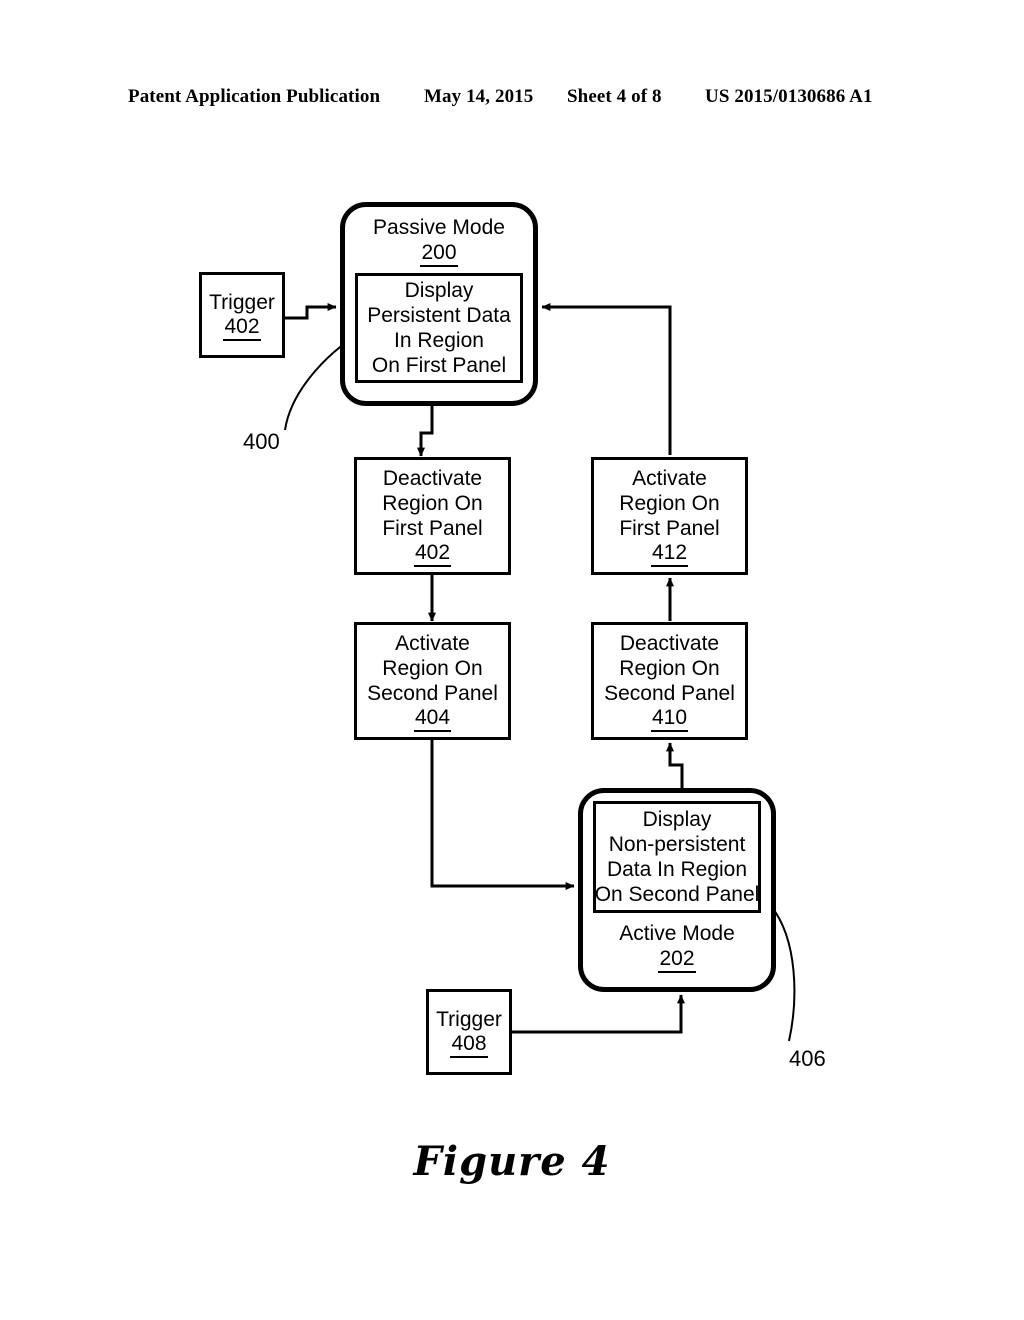  What do you see at coordinates (512, 1161) in the screenshot?
I see `figure-caption: Figure 4` at bounding box center [512, 1161].